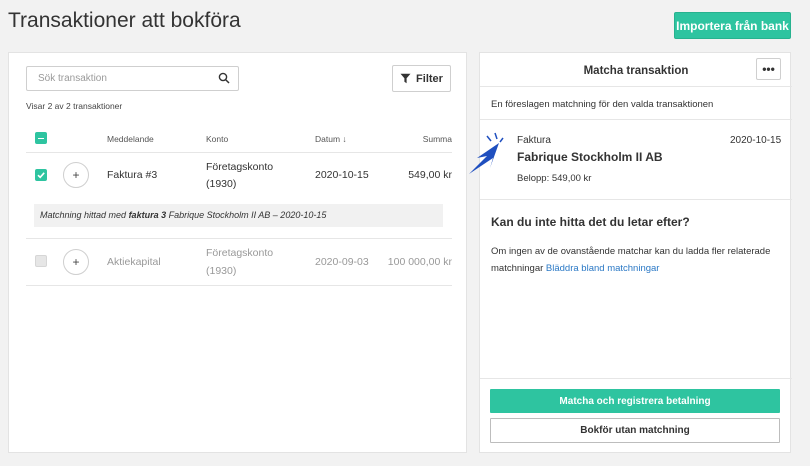  What do you see at coordinates (554, 178) in the screenshot?
I see `match-amount: Belopp: 549,00 kr` at bounding box center [554, 178].